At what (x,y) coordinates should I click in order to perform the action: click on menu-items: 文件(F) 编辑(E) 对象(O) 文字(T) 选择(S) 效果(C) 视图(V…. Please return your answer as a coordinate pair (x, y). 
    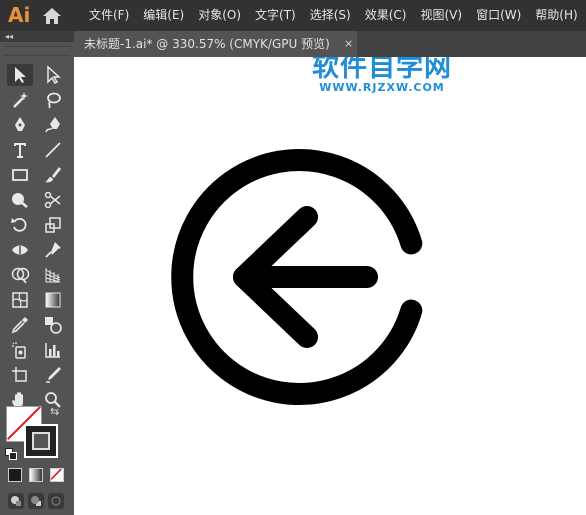
    Looking at the image, I should click on (333, 15).